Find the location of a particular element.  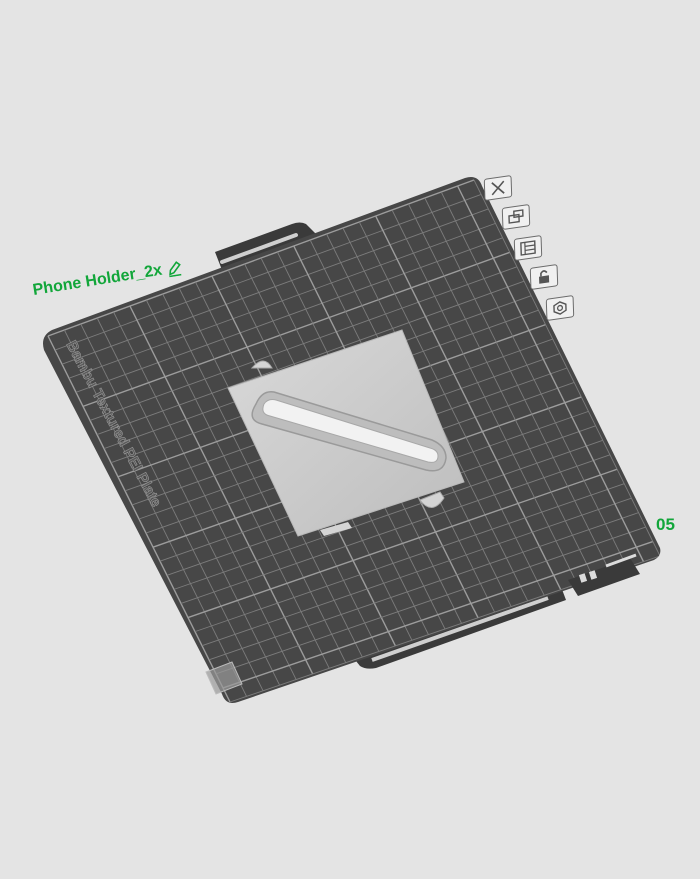

lock-button is located at coordinates (544, 277).